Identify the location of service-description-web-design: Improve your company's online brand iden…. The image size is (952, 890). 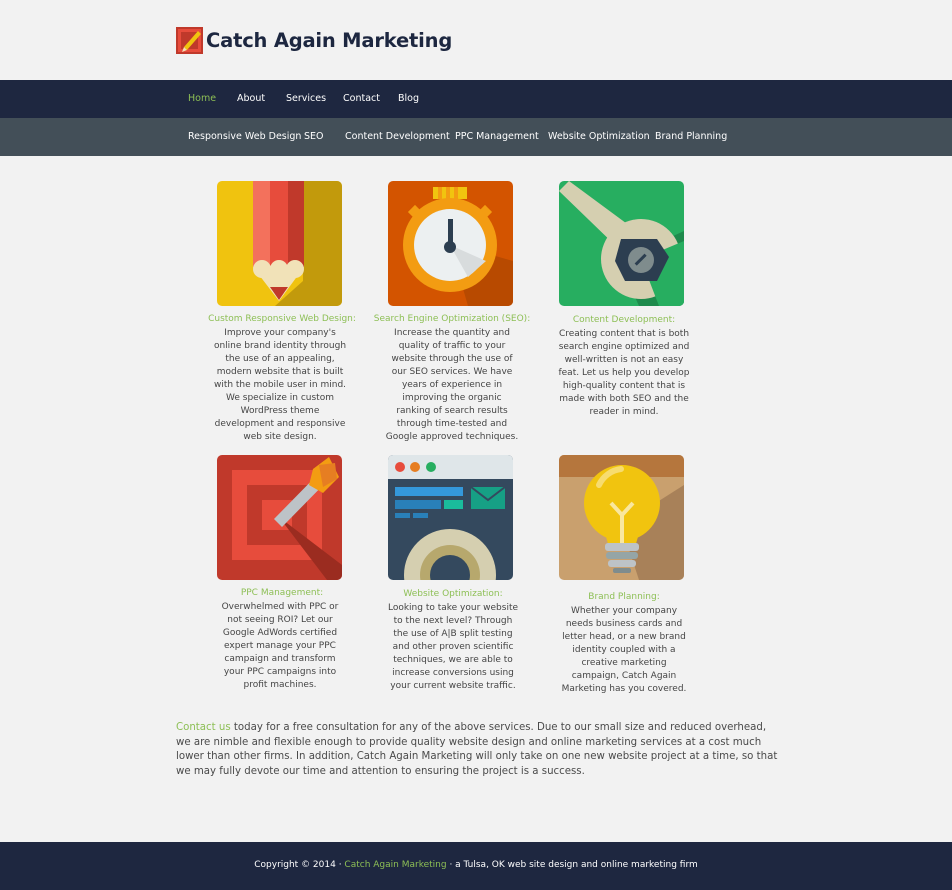
(280, 385).